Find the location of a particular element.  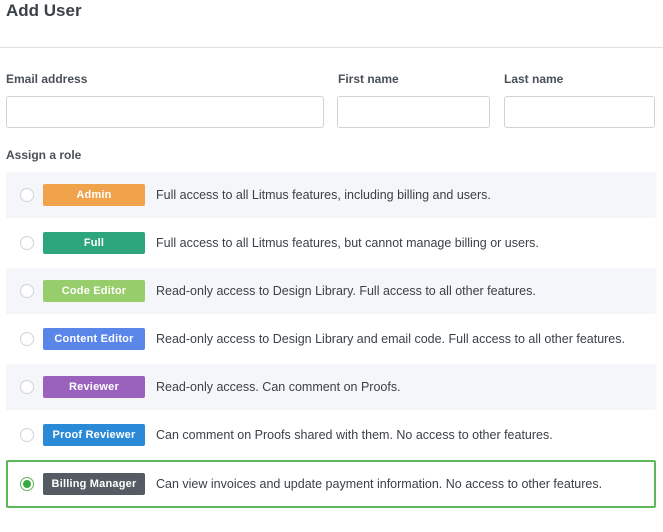

email-label: Email address is located at coordinates (47, 79).